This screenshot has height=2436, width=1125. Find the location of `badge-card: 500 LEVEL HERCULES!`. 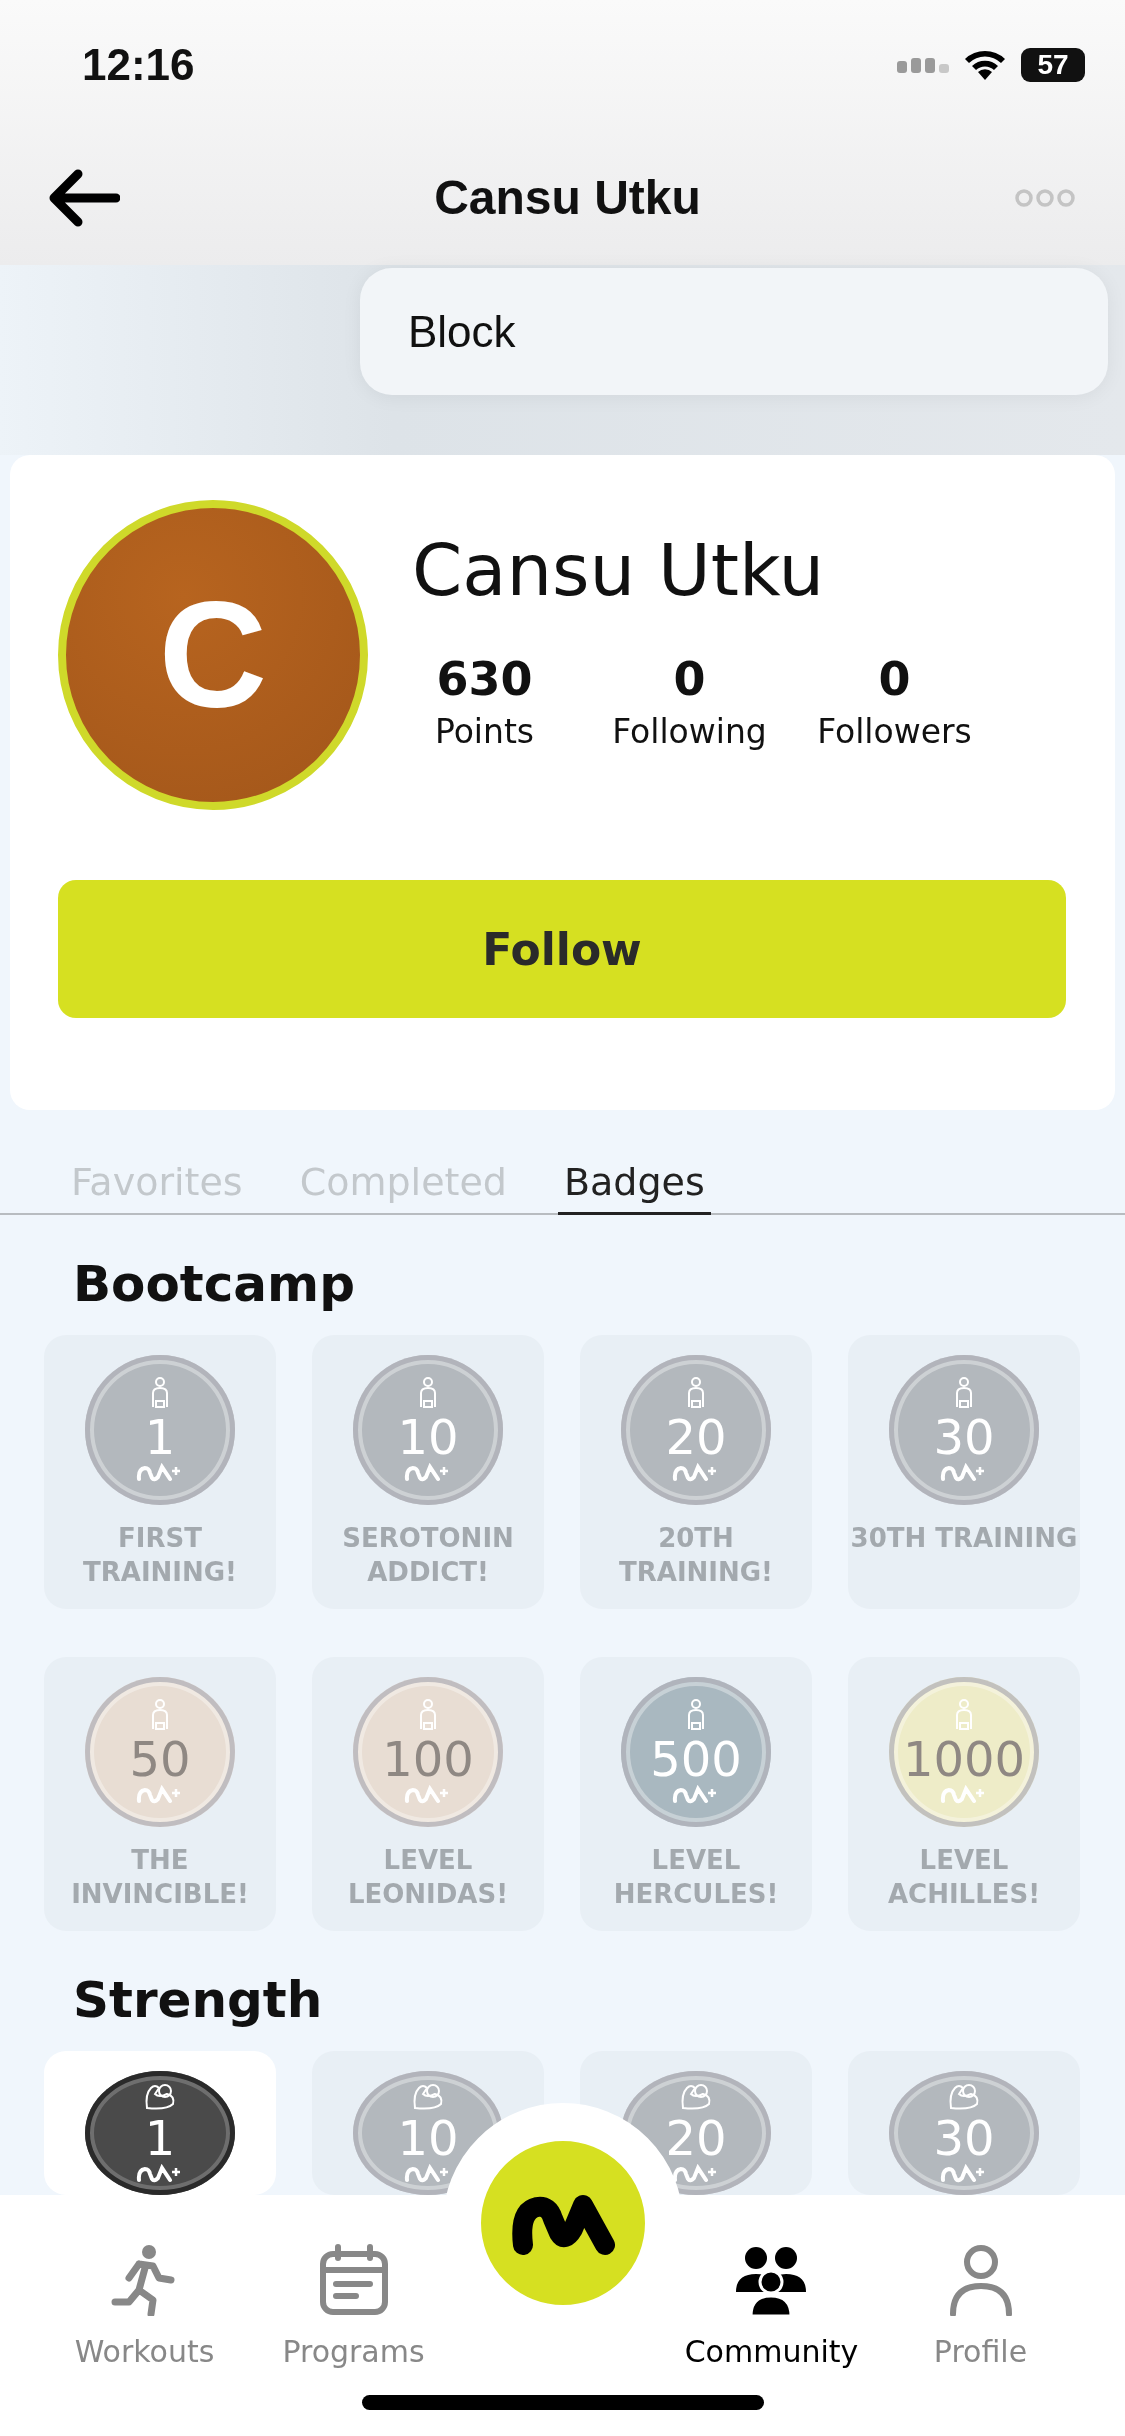

badge-card: 500 LEVEL HERCULES! is located at coordinates (696, 1794).